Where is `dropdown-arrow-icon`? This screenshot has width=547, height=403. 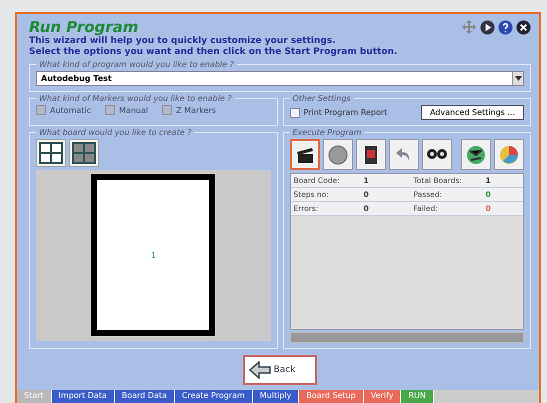
dropdown-arrow-icon is located at coordinates (518, 78).